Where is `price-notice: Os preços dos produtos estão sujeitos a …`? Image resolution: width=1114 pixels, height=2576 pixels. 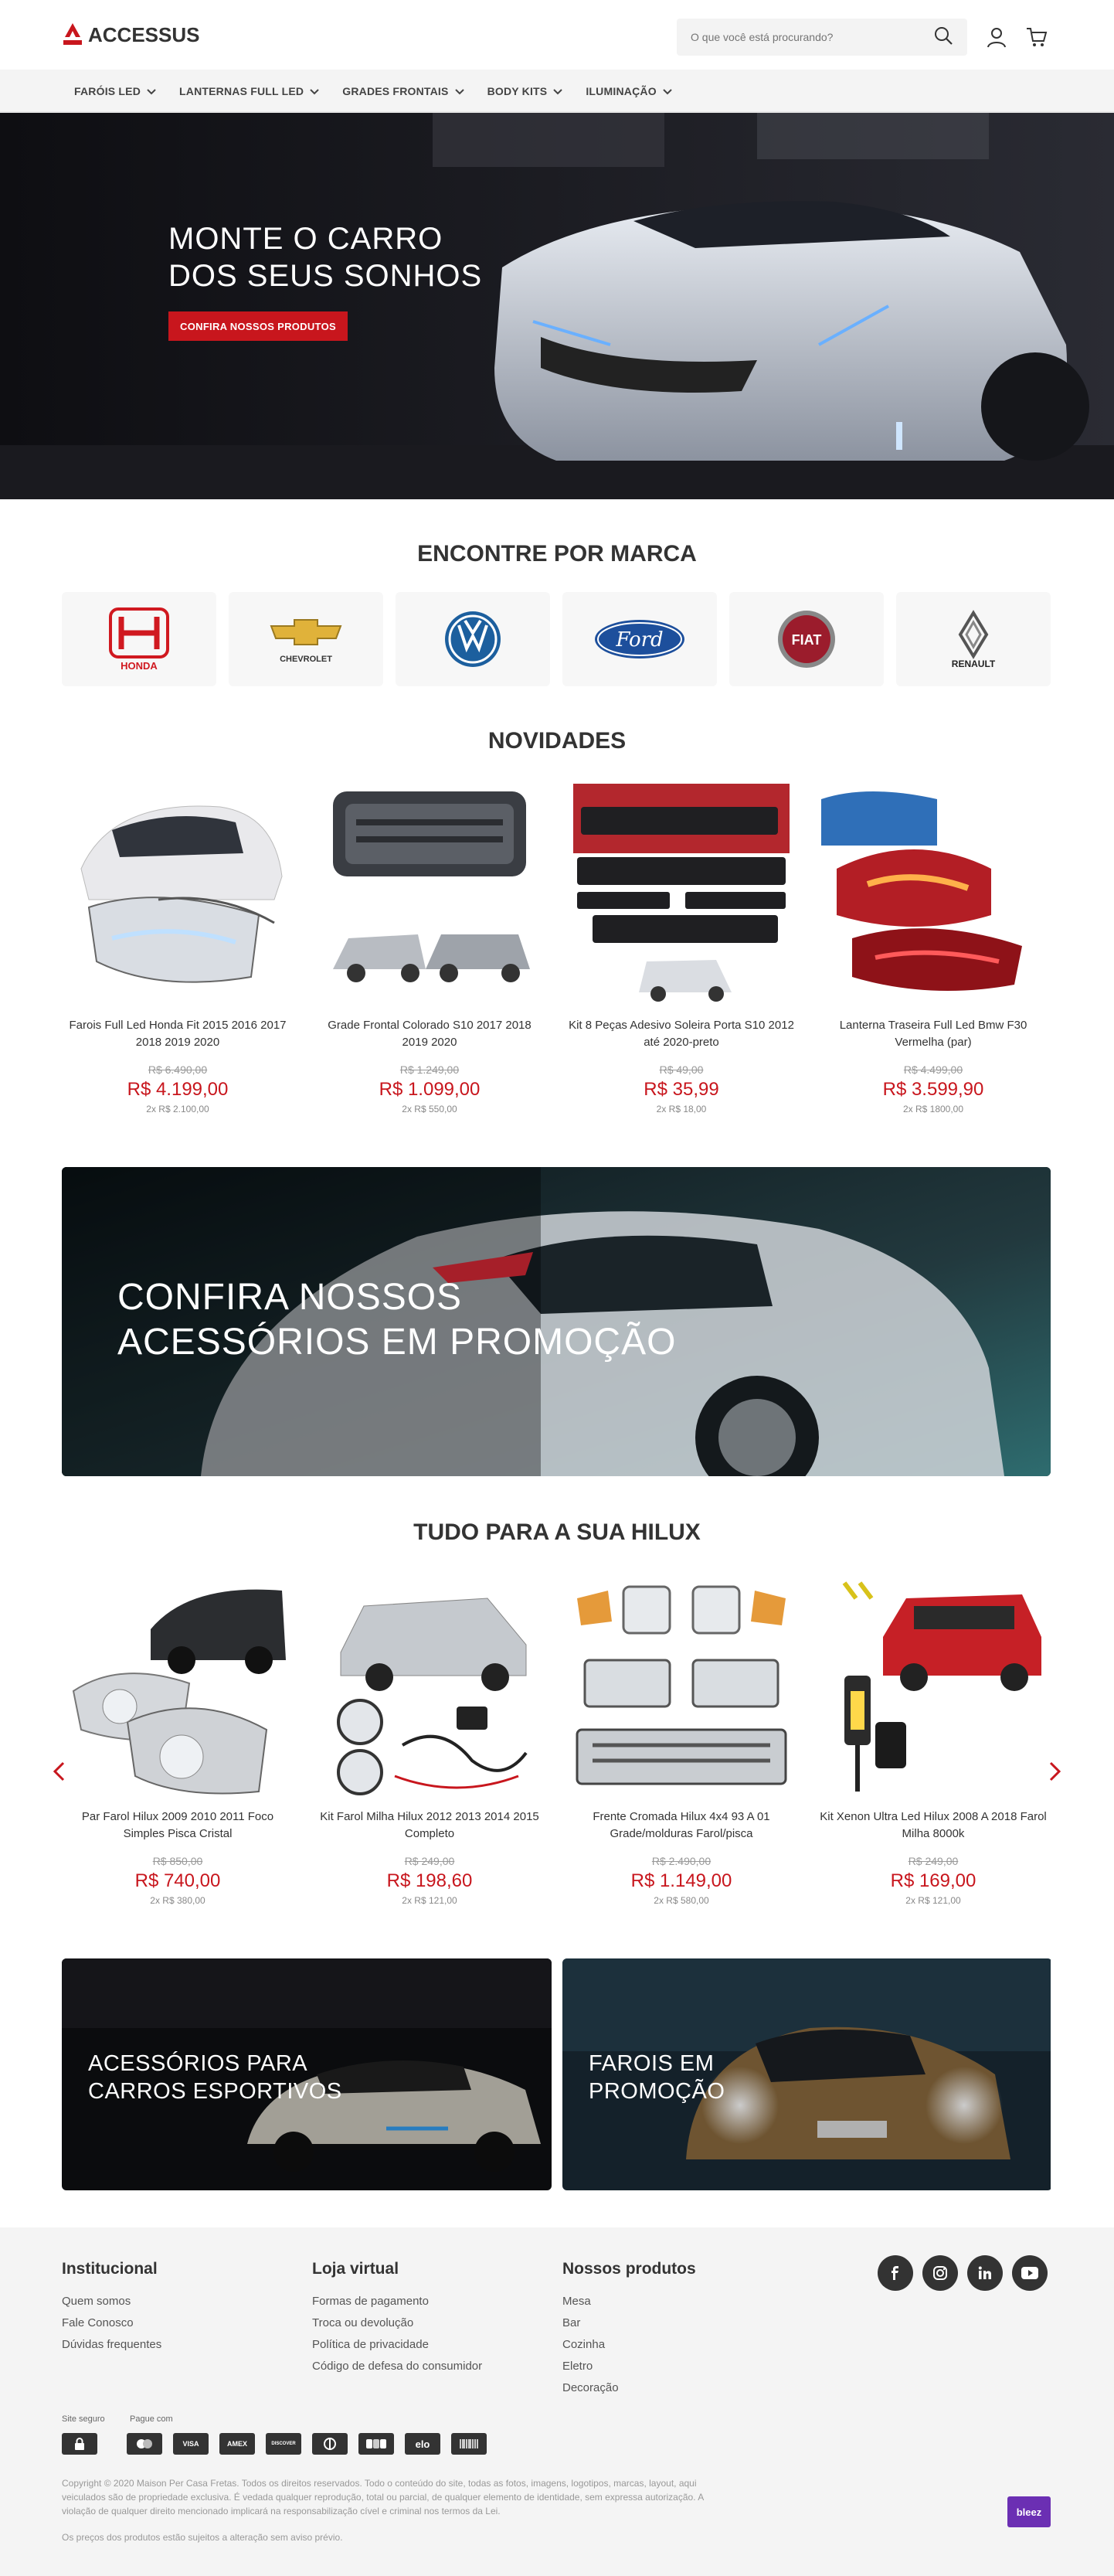 price-notice: Os preços dos produtos estão sujeitos a … is located at coordinates (202, 2537).